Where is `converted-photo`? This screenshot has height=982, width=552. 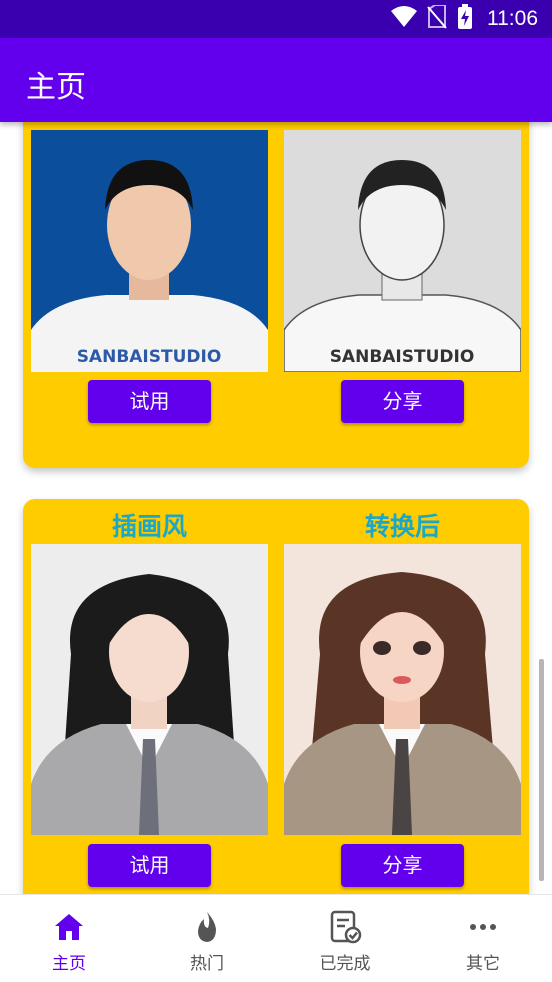
converted-photo is located at coordinates (402, 689).